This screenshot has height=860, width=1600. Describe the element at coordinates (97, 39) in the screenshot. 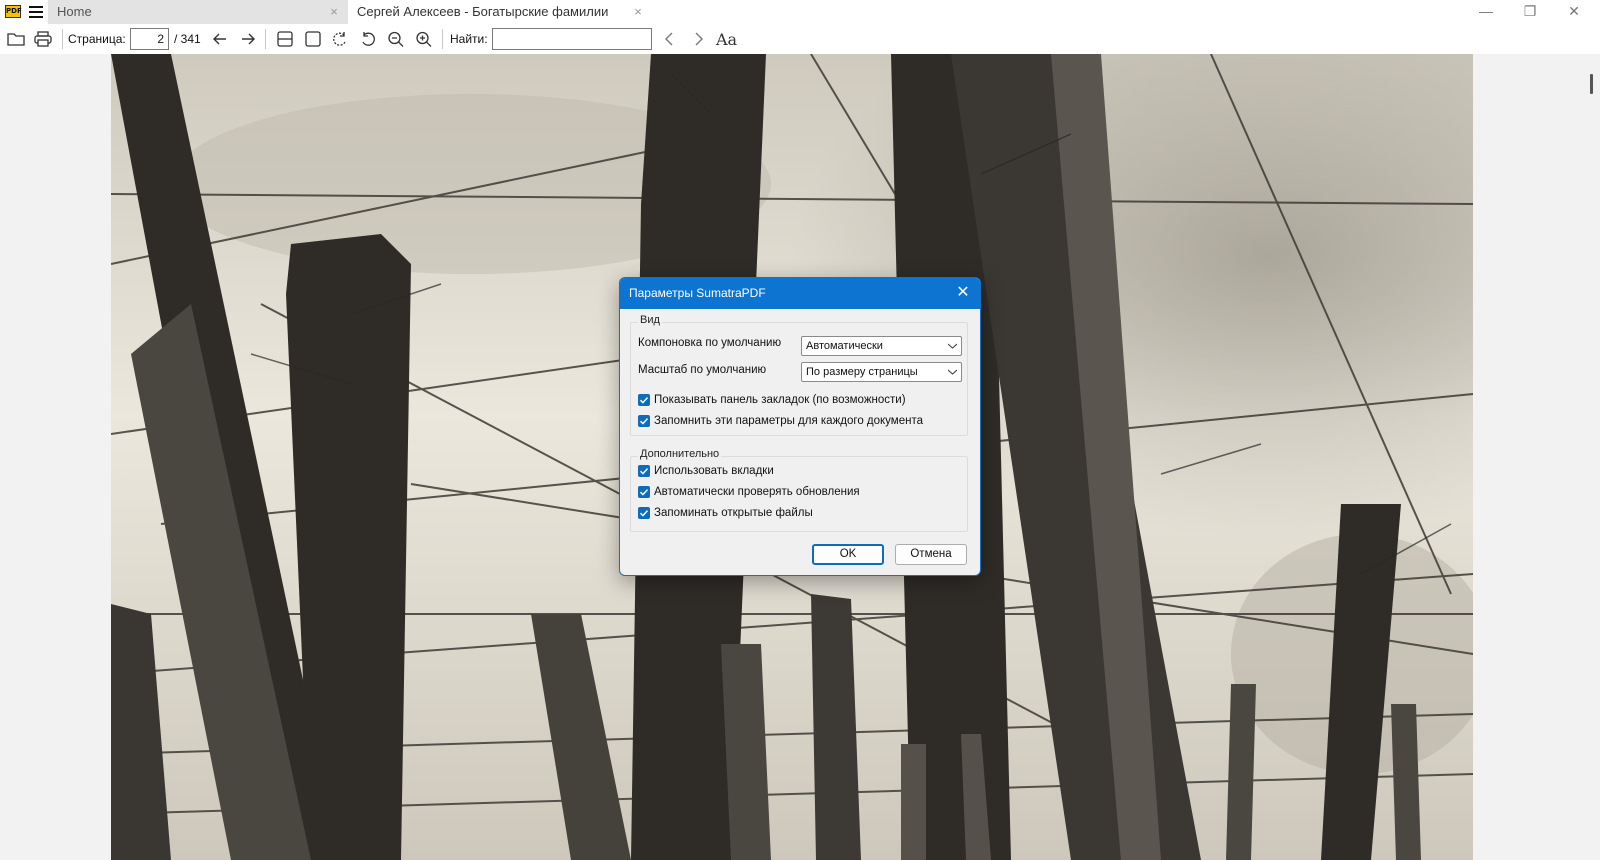

I see `page-label: Страница:` at that location.